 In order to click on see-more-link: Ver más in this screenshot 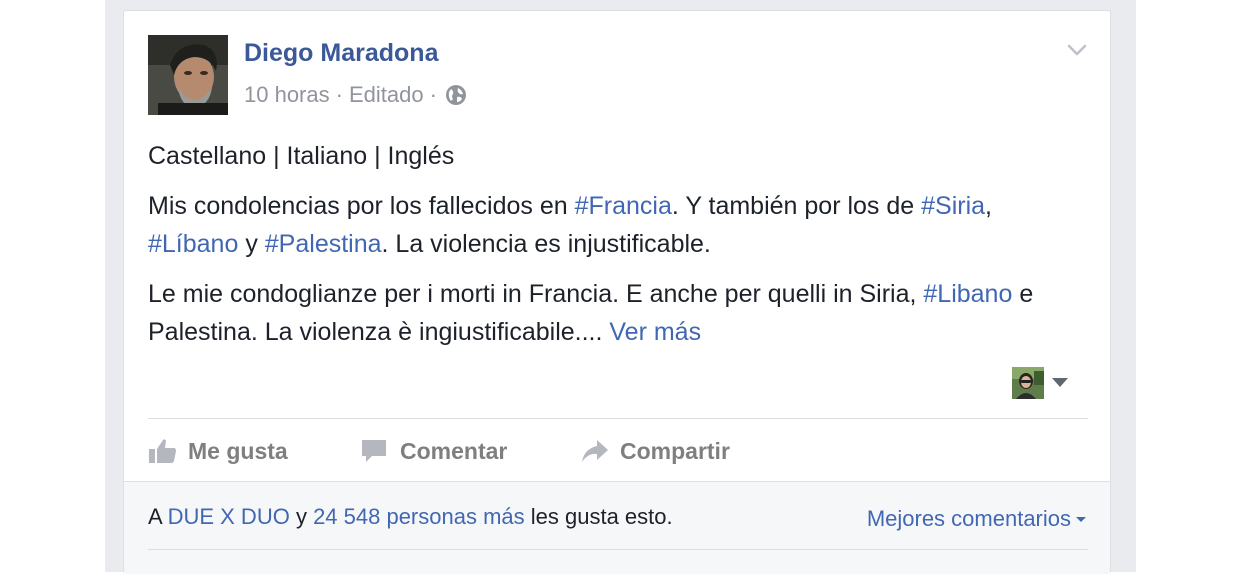, I will do `click(655, 332)`.